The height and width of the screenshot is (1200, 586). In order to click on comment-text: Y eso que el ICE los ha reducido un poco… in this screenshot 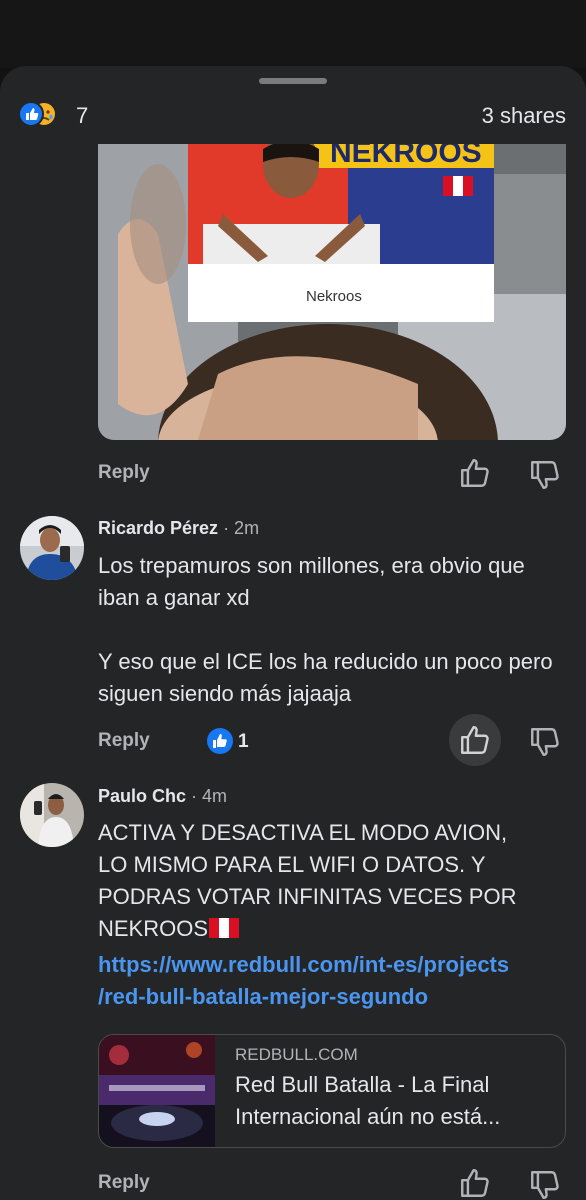, I will do `click(325, 677)`.